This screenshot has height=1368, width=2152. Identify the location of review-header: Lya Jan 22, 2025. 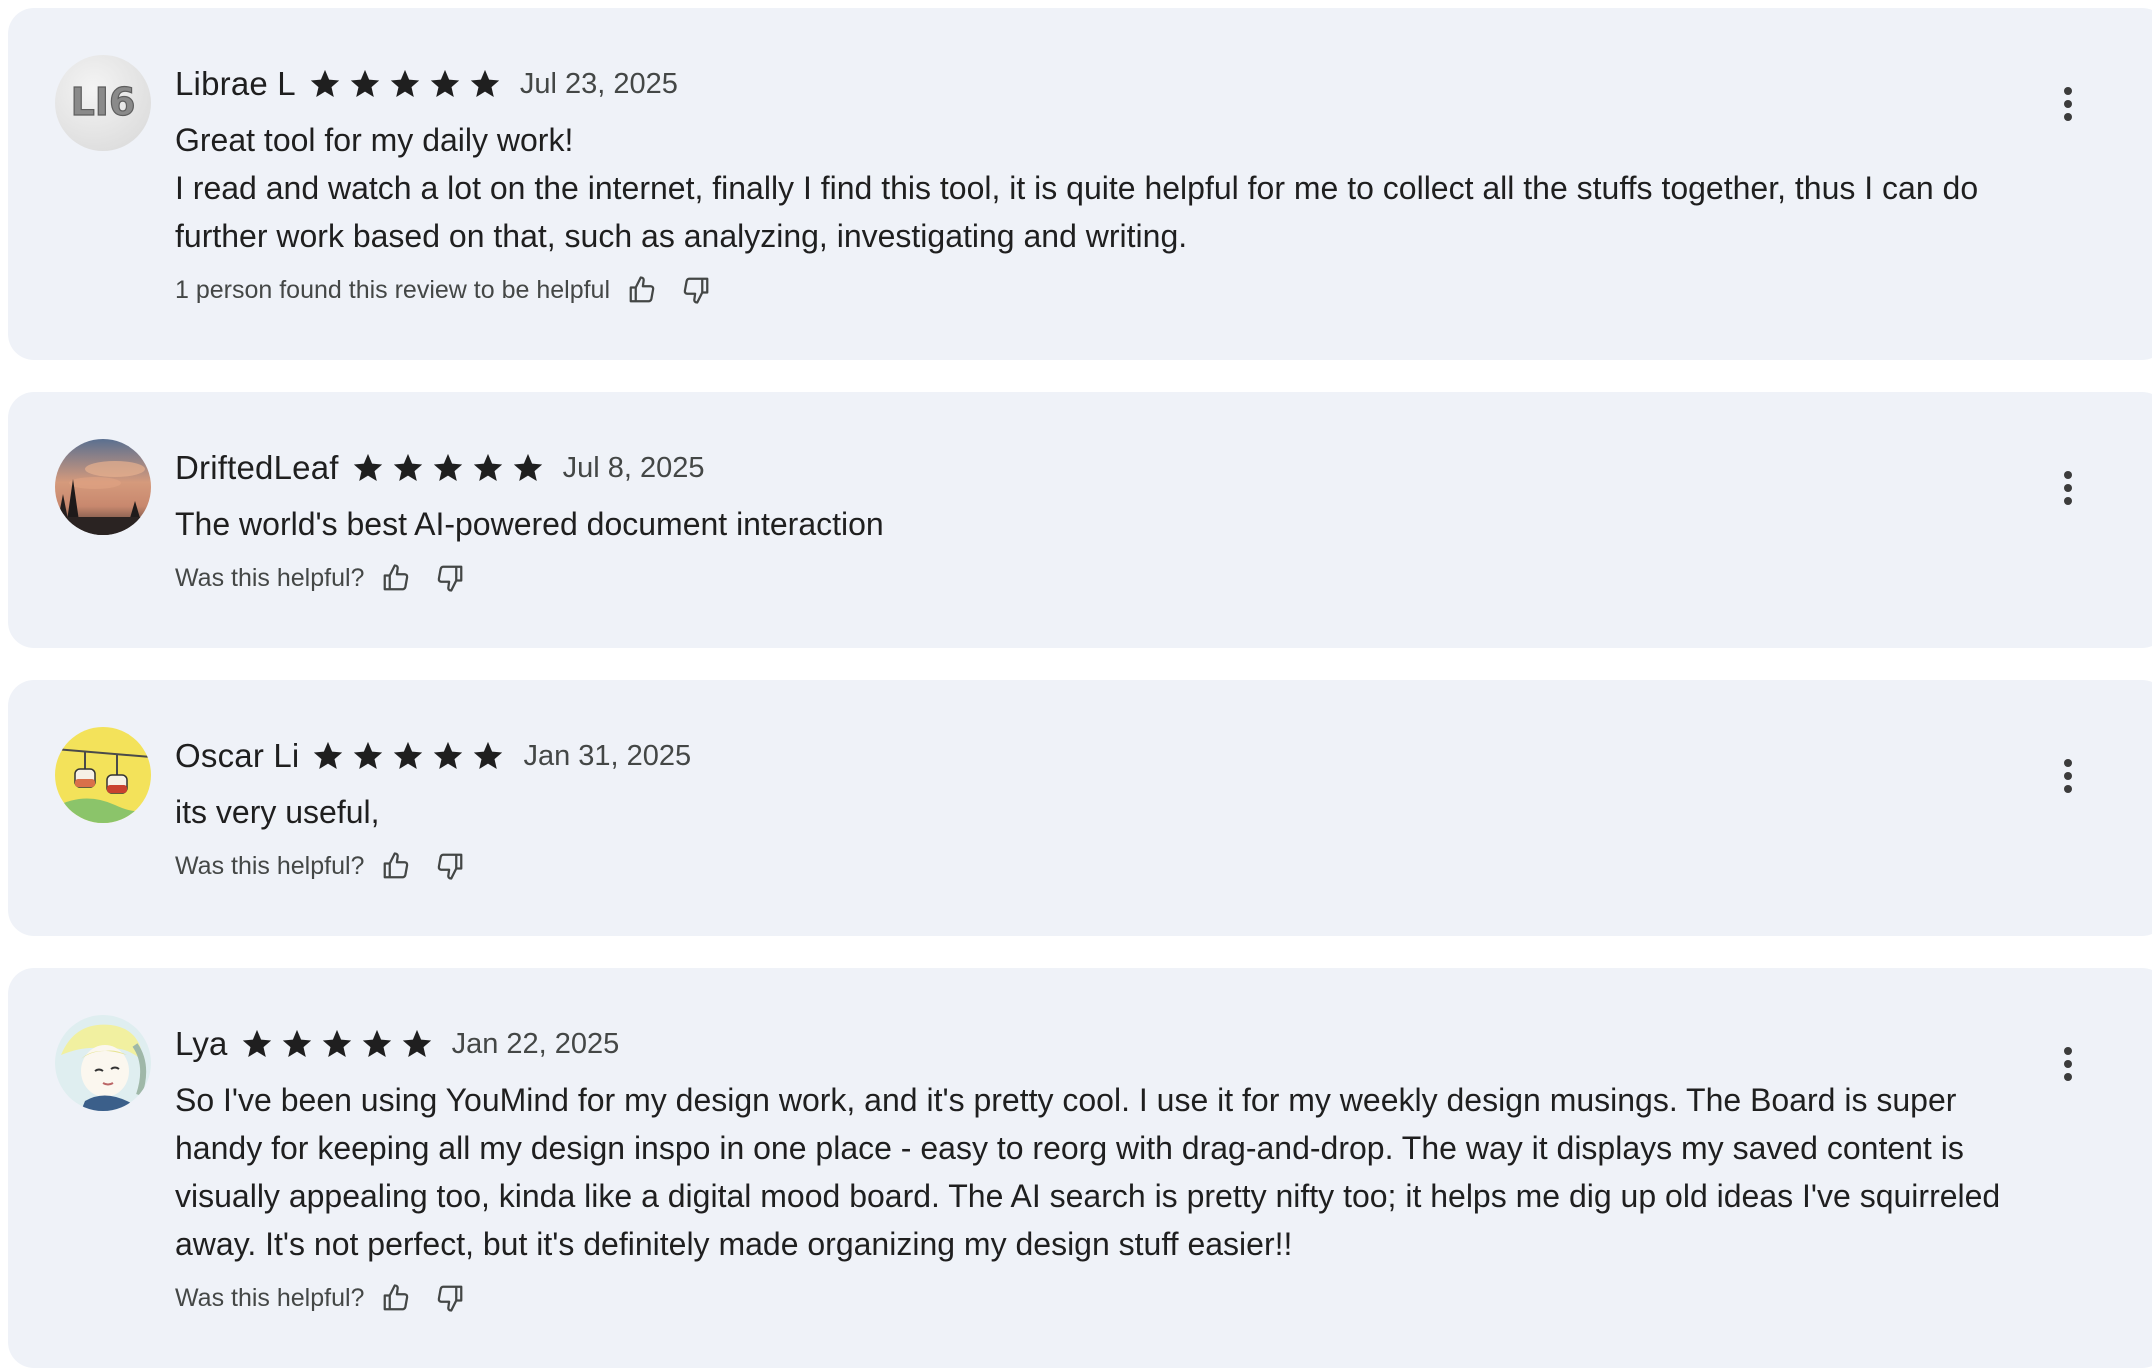
(1106, 1044).